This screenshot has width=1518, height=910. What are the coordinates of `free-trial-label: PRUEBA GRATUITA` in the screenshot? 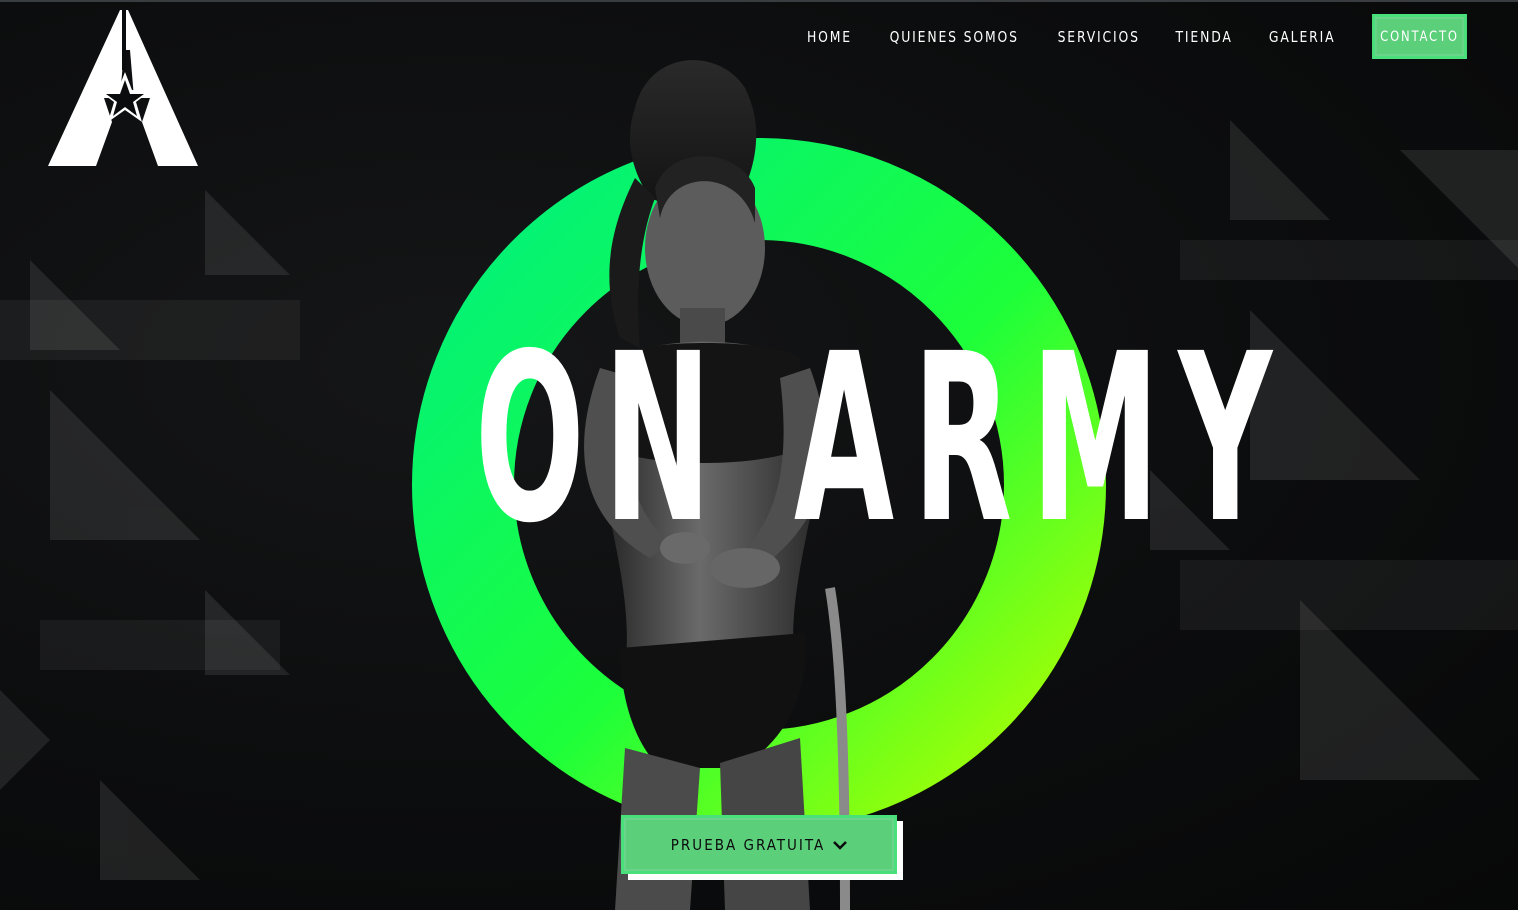 It's located at (748, 844).